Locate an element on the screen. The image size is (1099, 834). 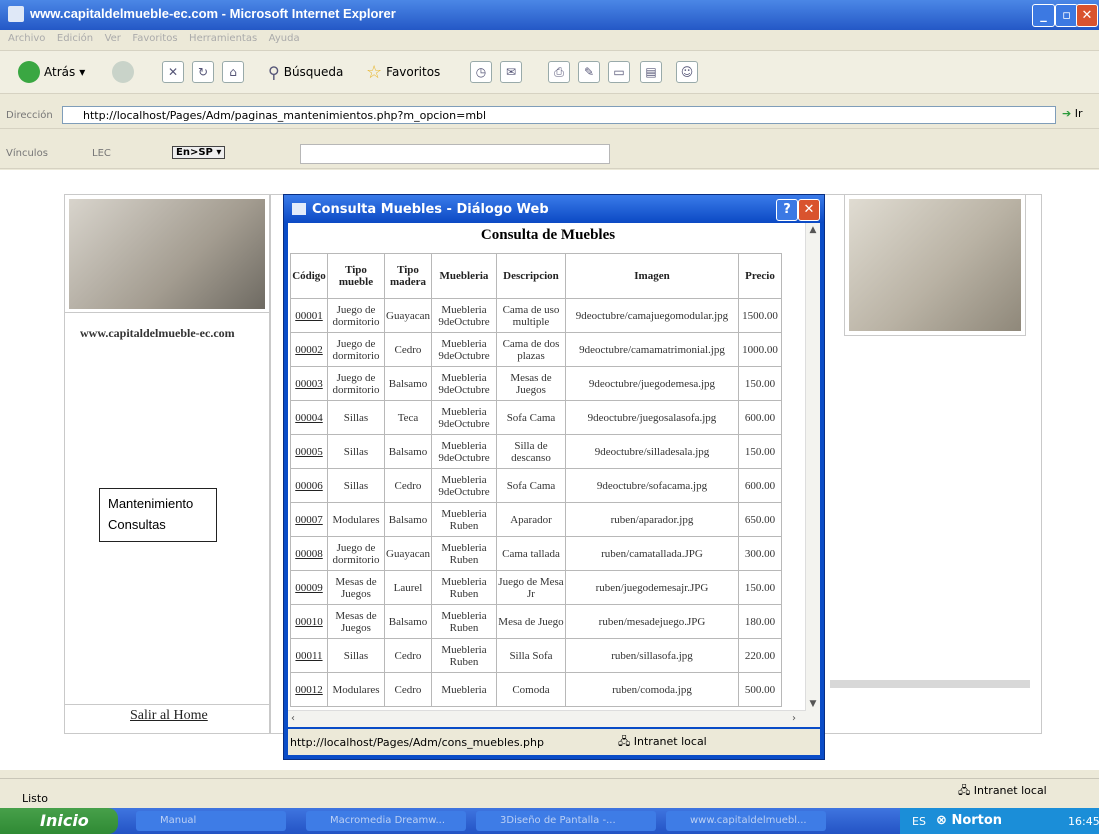
mail-button: ✉ is located at coordinates (511, 72).